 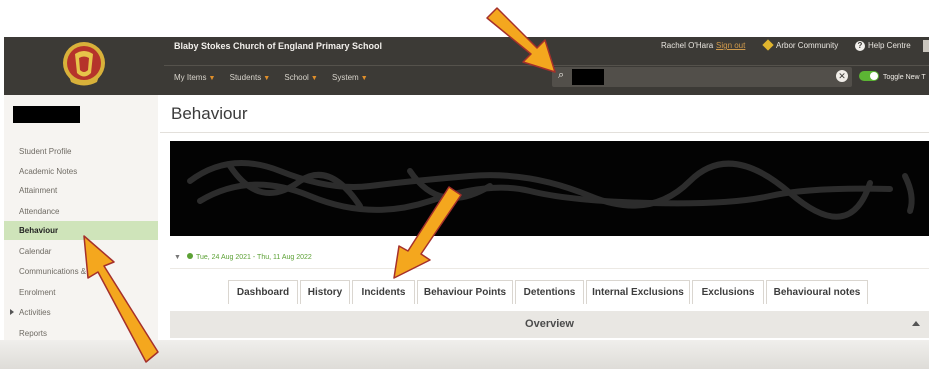 I want to click on date-range-text: Tue, 24 Aug 2021 - Thu, 11 Aug 2022, so click(x=253, y=257).